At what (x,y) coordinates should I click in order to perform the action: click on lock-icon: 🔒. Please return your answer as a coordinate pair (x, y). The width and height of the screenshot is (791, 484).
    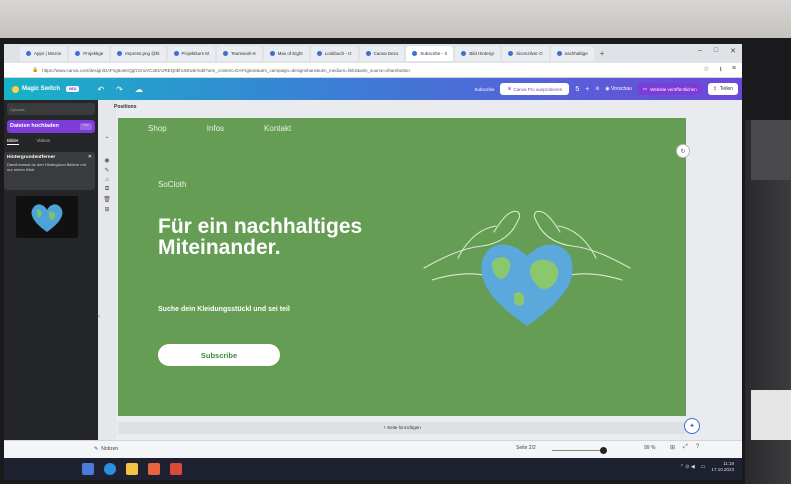
    Looking at the image, I should click on (35, 70).